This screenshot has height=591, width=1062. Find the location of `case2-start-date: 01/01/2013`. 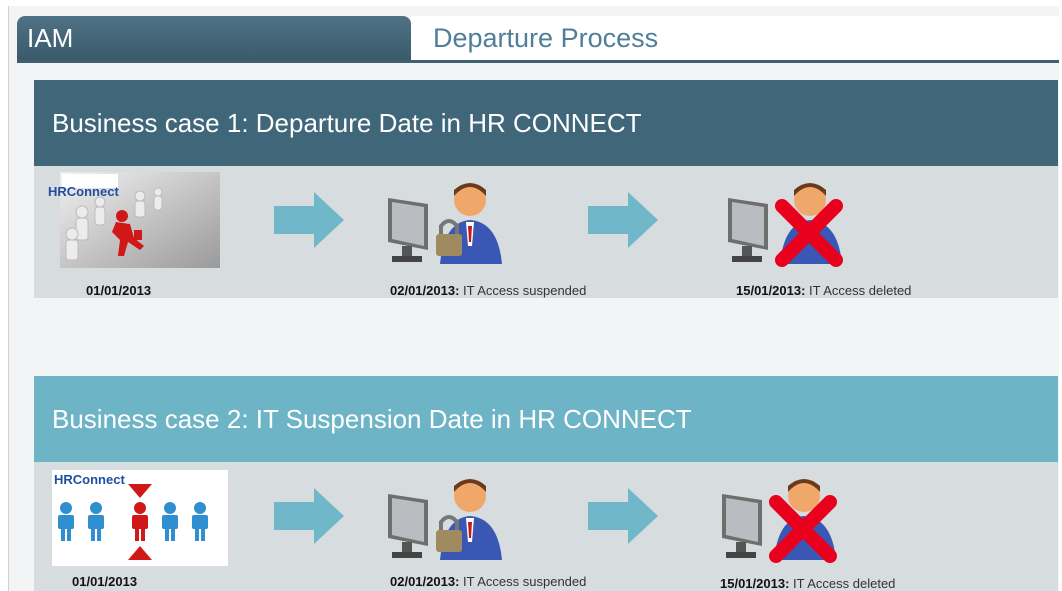

case2-start-date: 01/01/2013 is located at coordinates (105, 581).